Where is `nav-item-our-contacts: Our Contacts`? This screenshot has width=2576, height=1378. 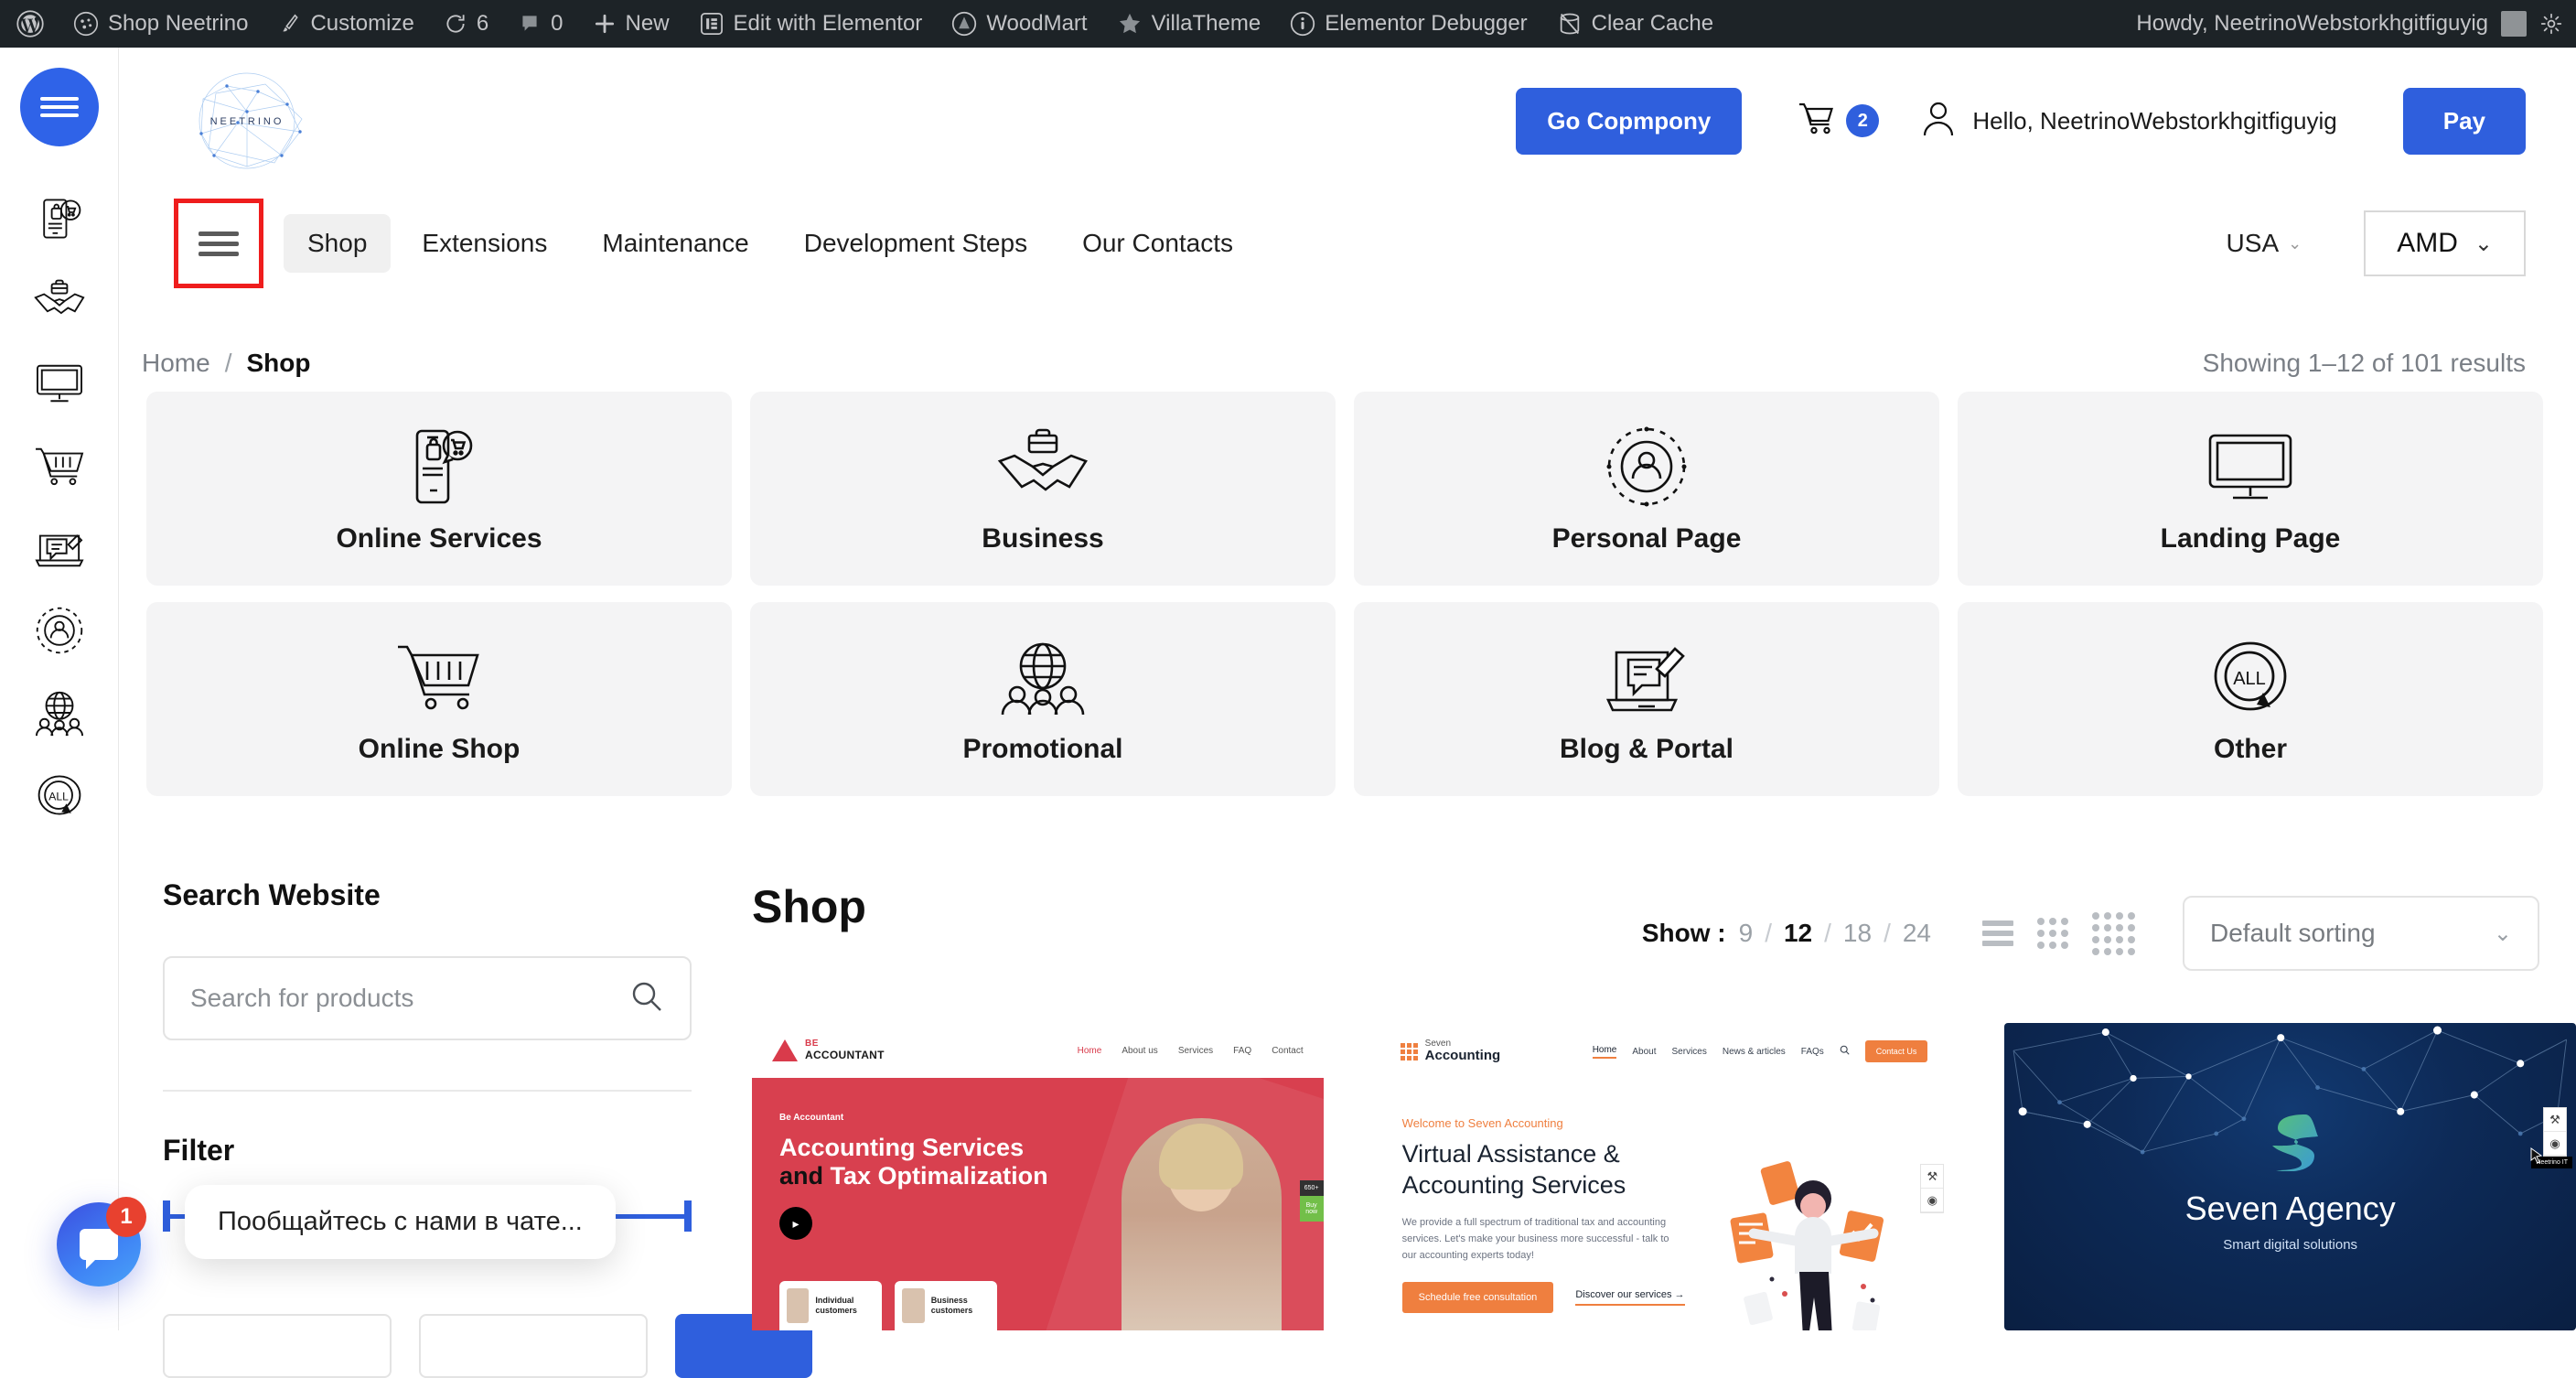 nav-item-our-contacts: Our Contacts is located at coordinates (1157, 243).